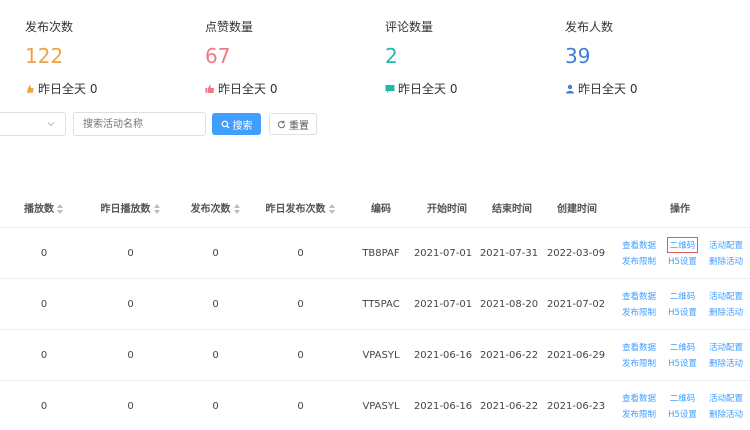  Describe the element at coordinates (589, 27) in the screenshot. I see `stat-label: 发布人数` at that location.